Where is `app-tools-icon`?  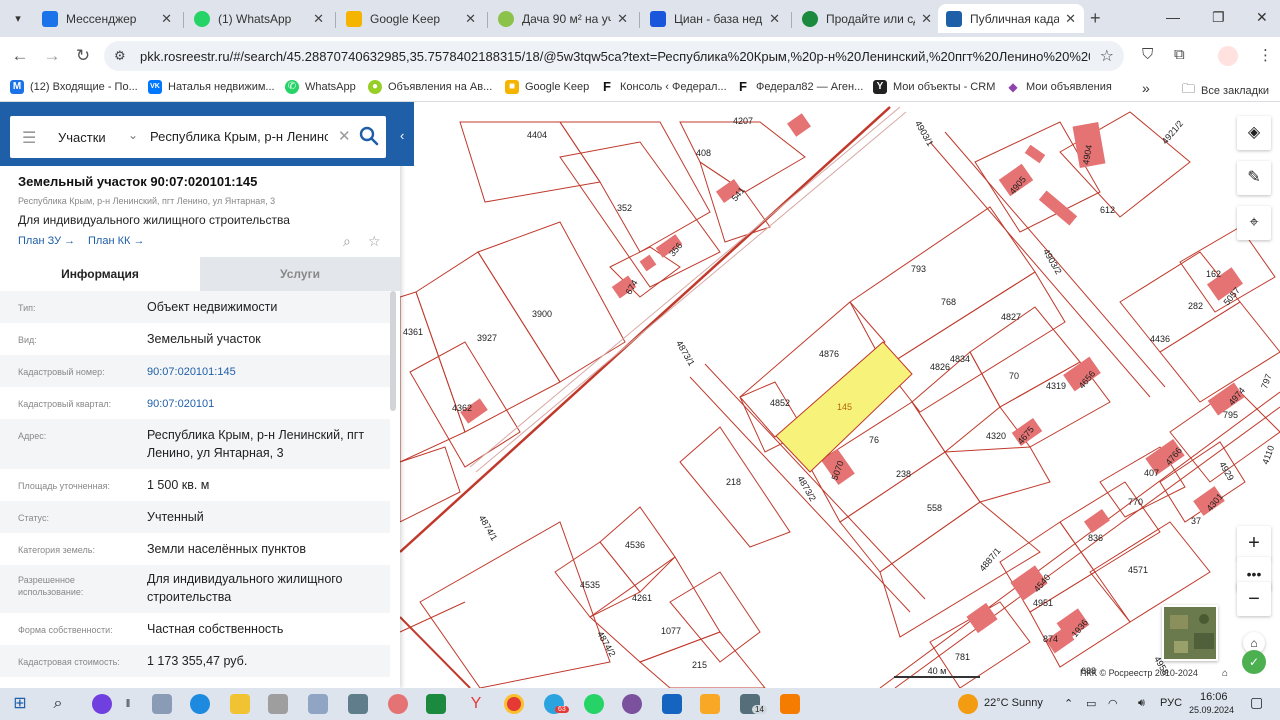
app-tools-icon is located at coordinates (710, 704).